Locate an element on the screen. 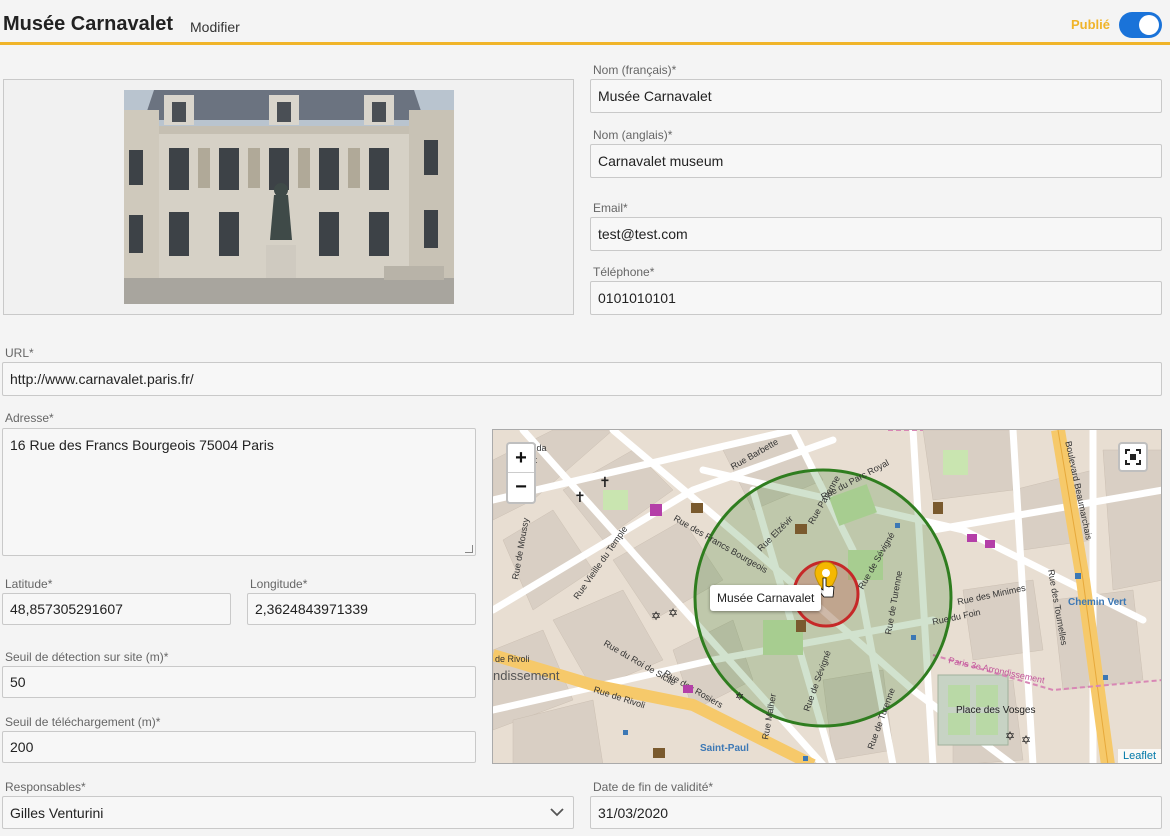 The height and width of the screenshot is (836, 1170). map-label-chemin-vert: Chemin Vert is located at coordinates (1097, 602).